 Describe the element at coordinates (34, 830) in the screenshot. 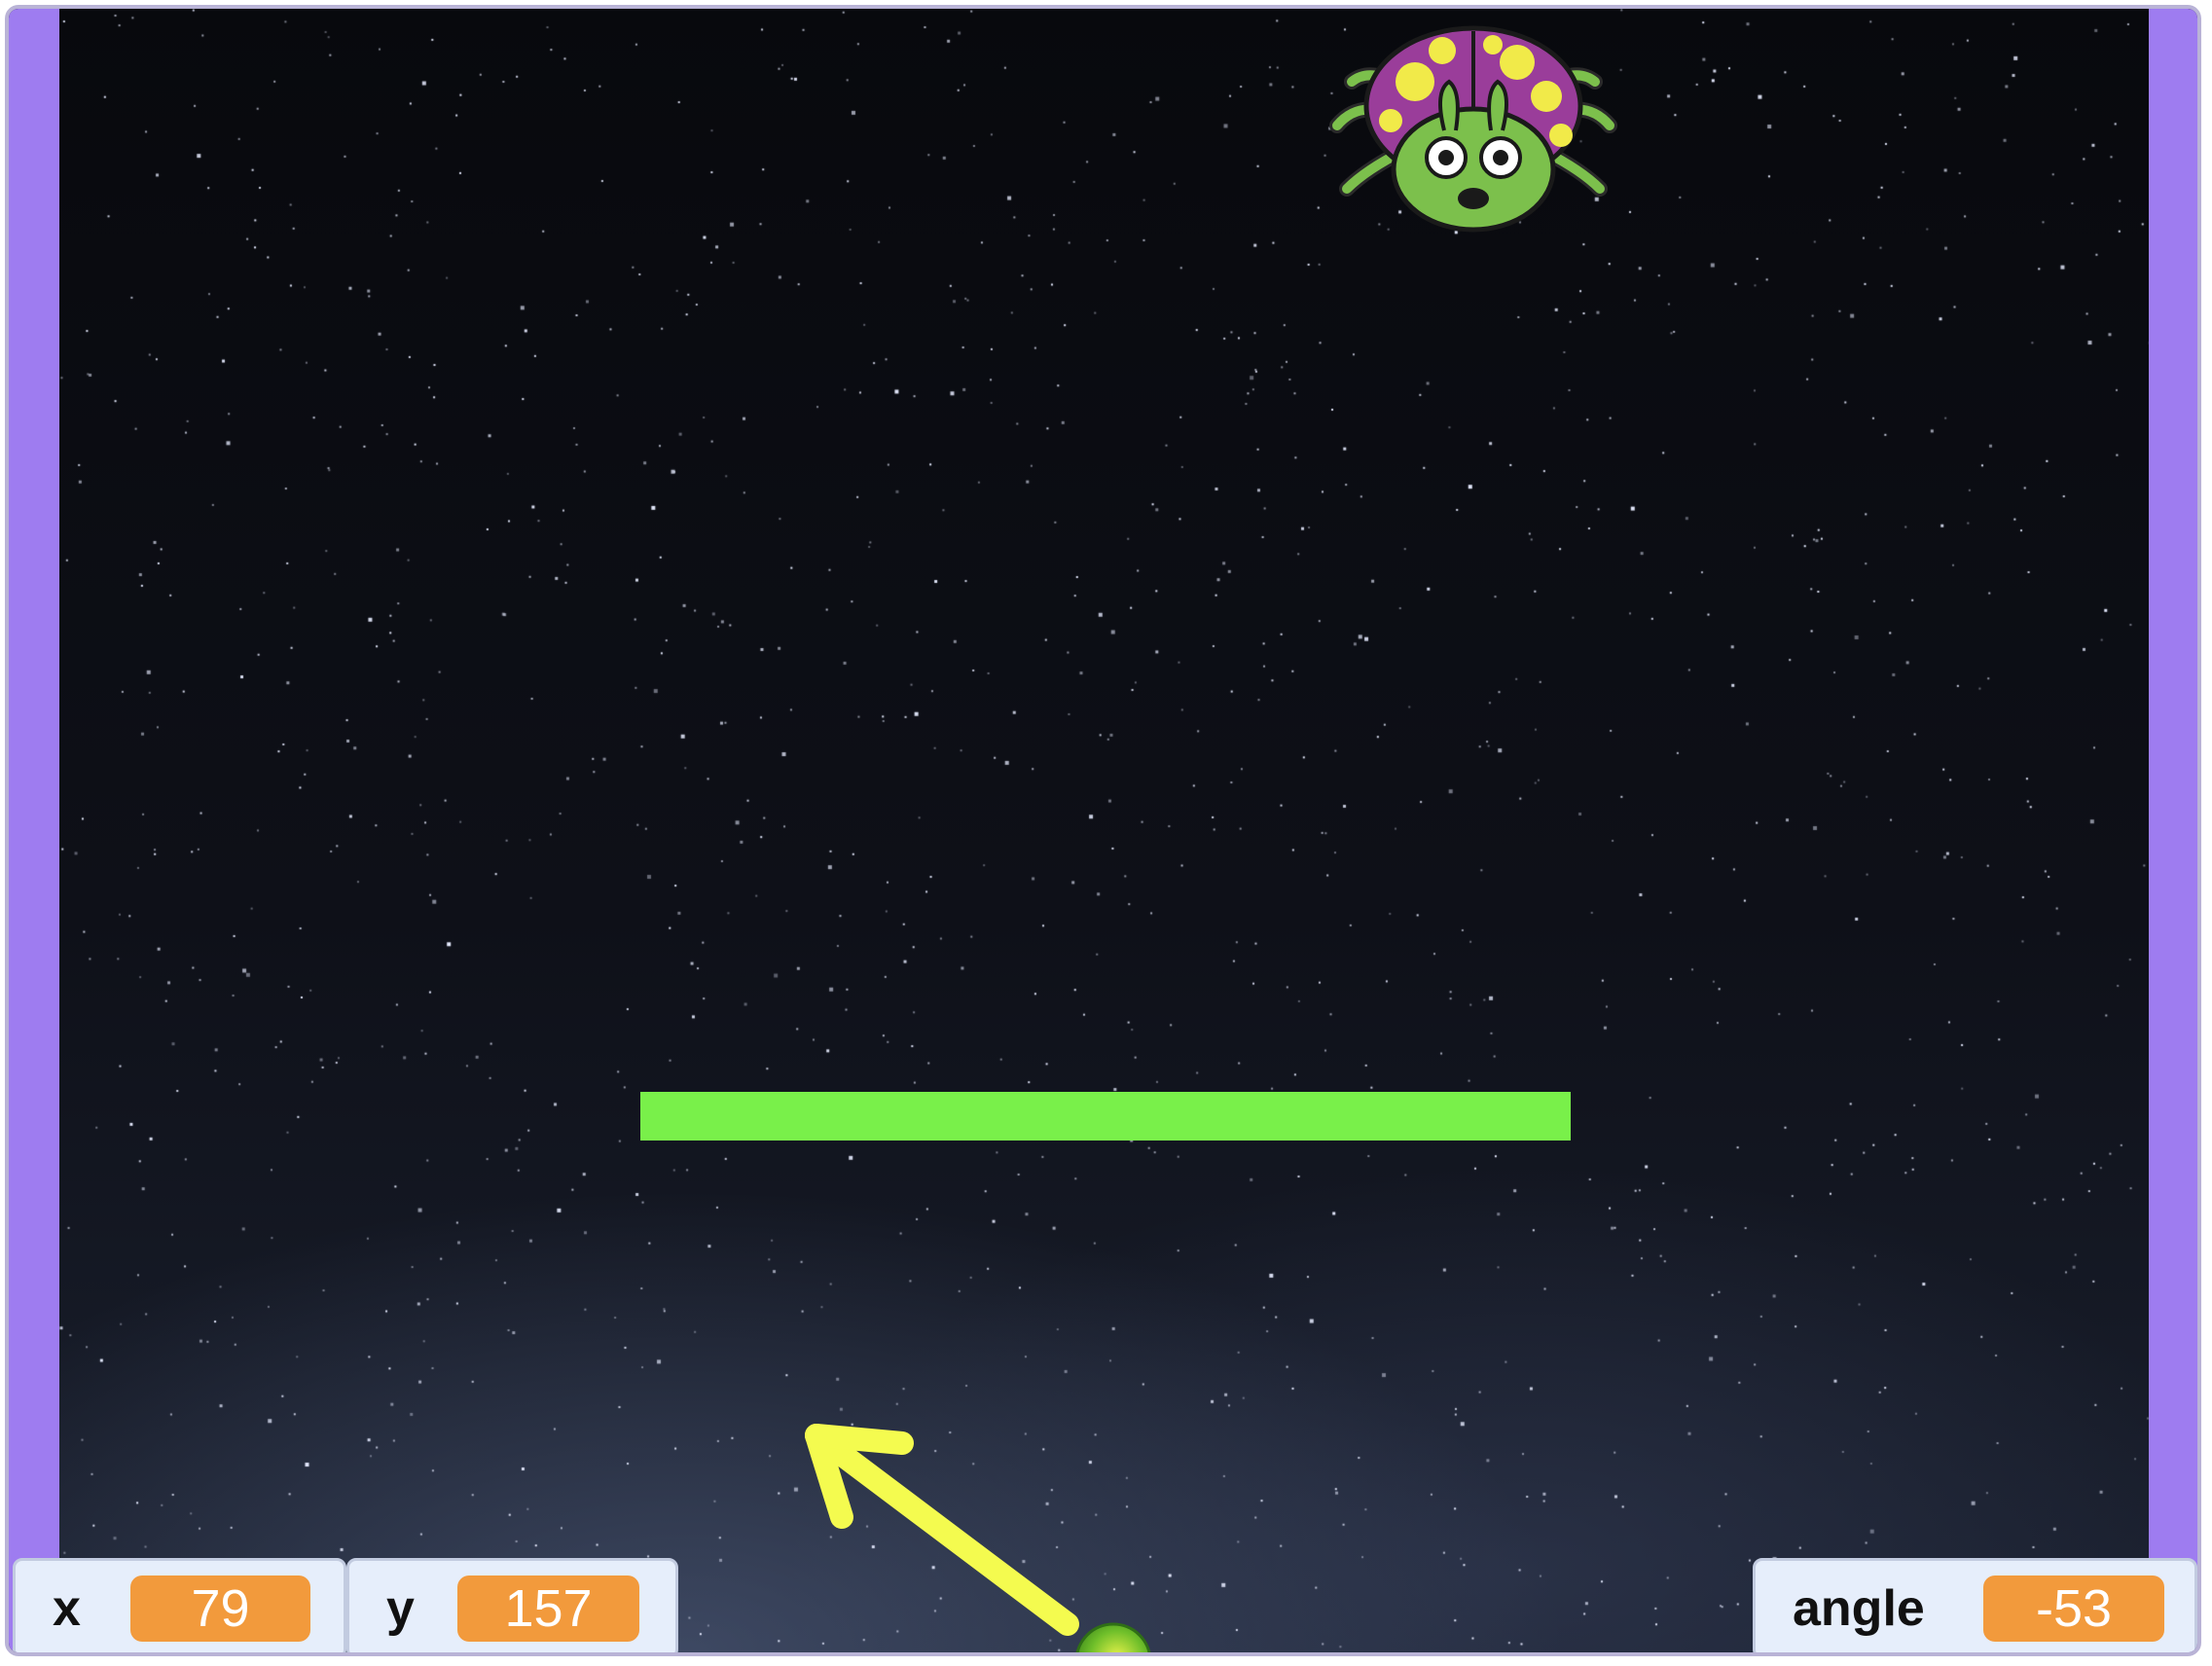

I see `stage-left-border` at that location.